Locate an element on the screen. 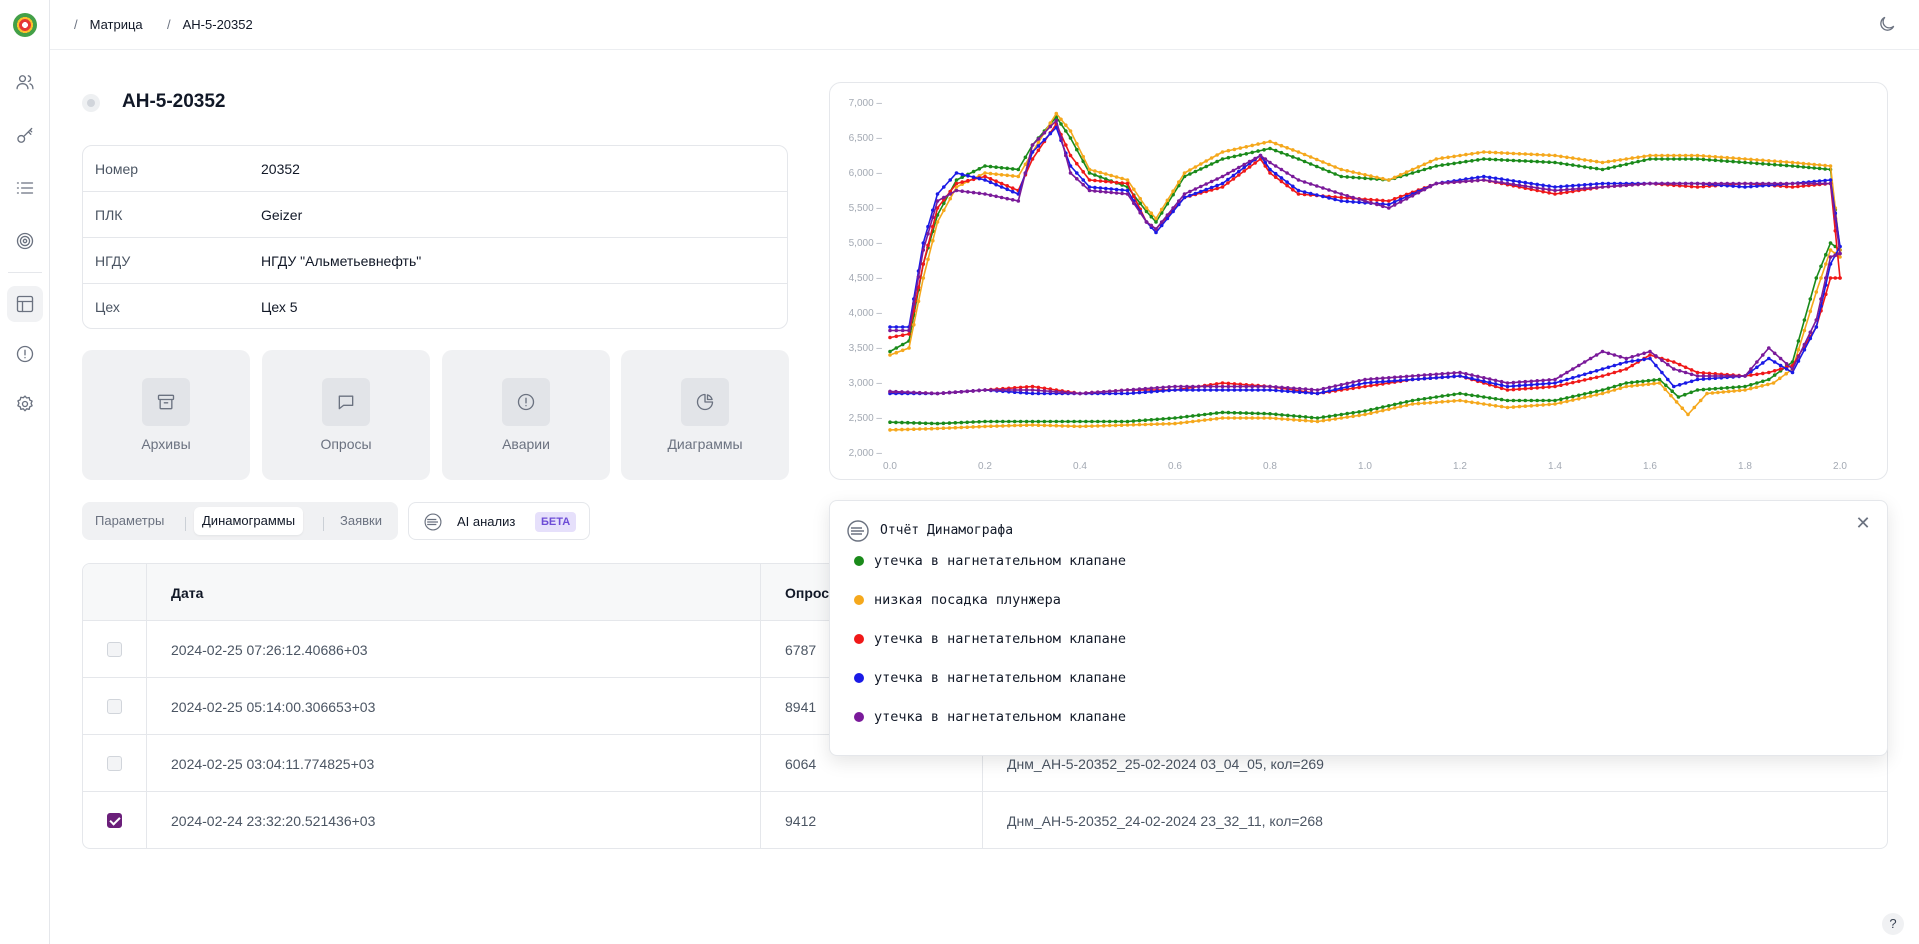 This screenshot has height=944, width=1919. settings-icon is located at coordinates (25, 404).